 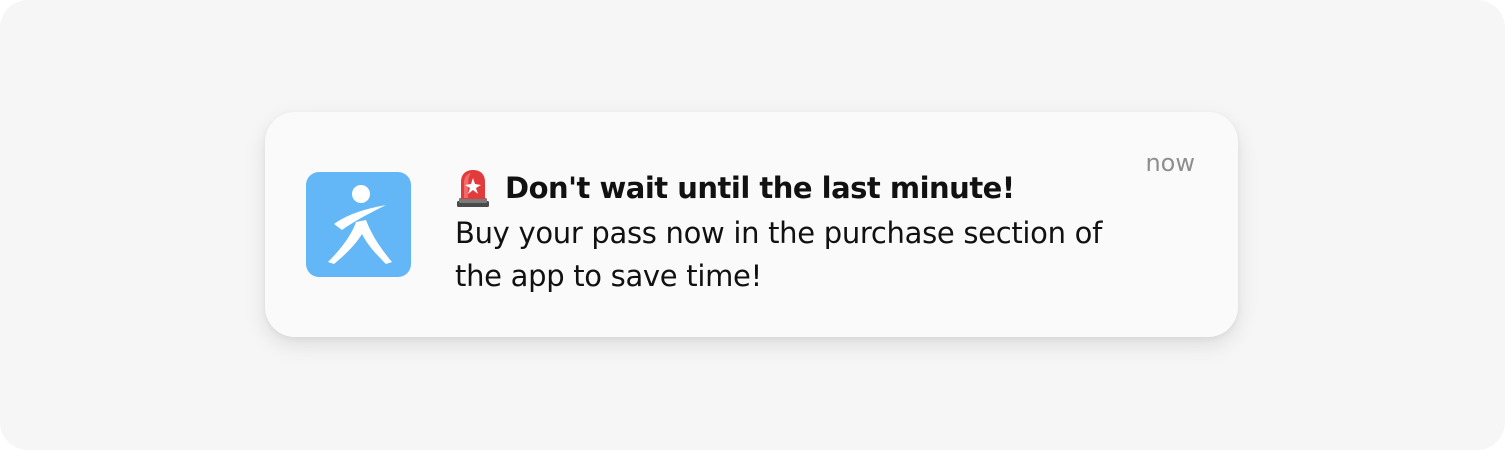 I want to click on rotating-light-icon, so click(x=473, y=188).